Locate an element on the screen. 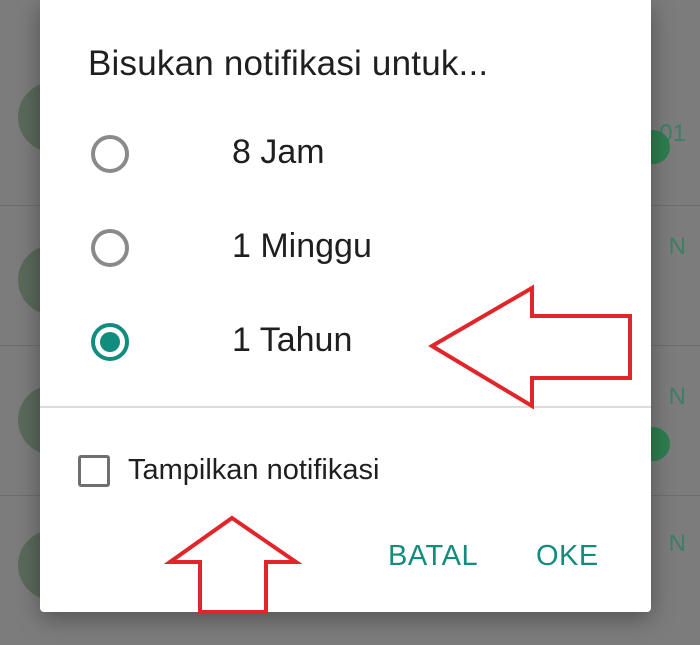  show-notifications-checkbox-row: Tampilkan notifikasi is located at coordinates (288, 473).